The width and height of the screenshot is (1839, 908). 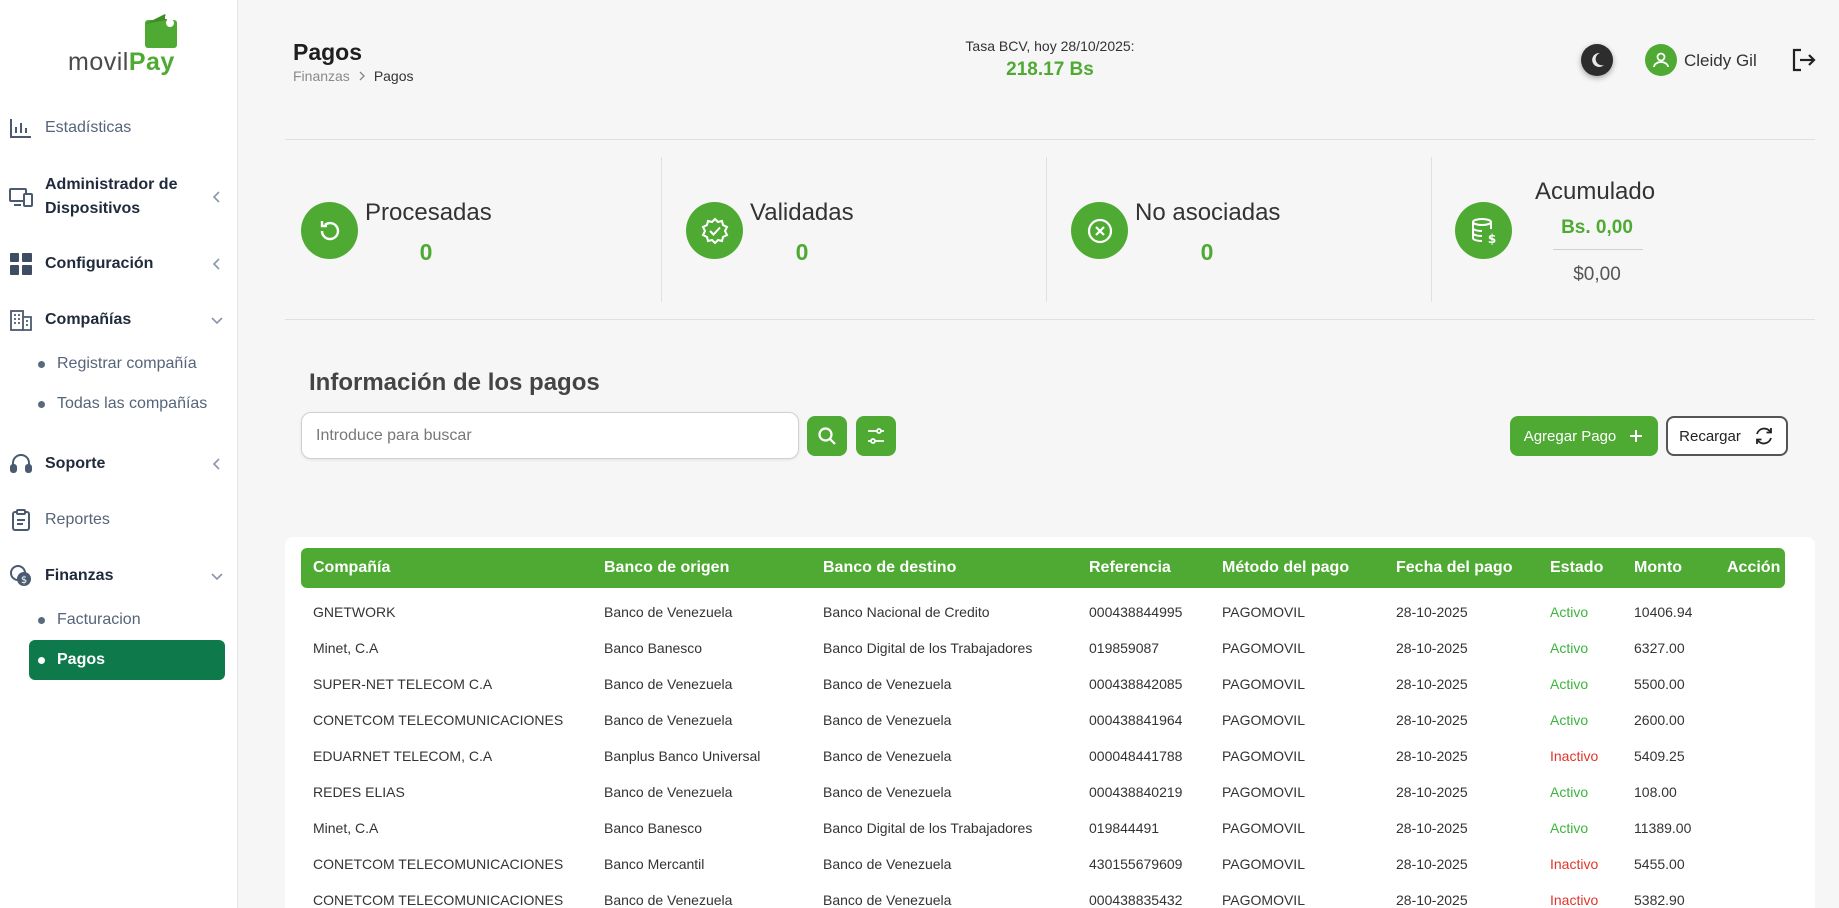 I want to click on stat-divider, so click(x=1431, y=229).